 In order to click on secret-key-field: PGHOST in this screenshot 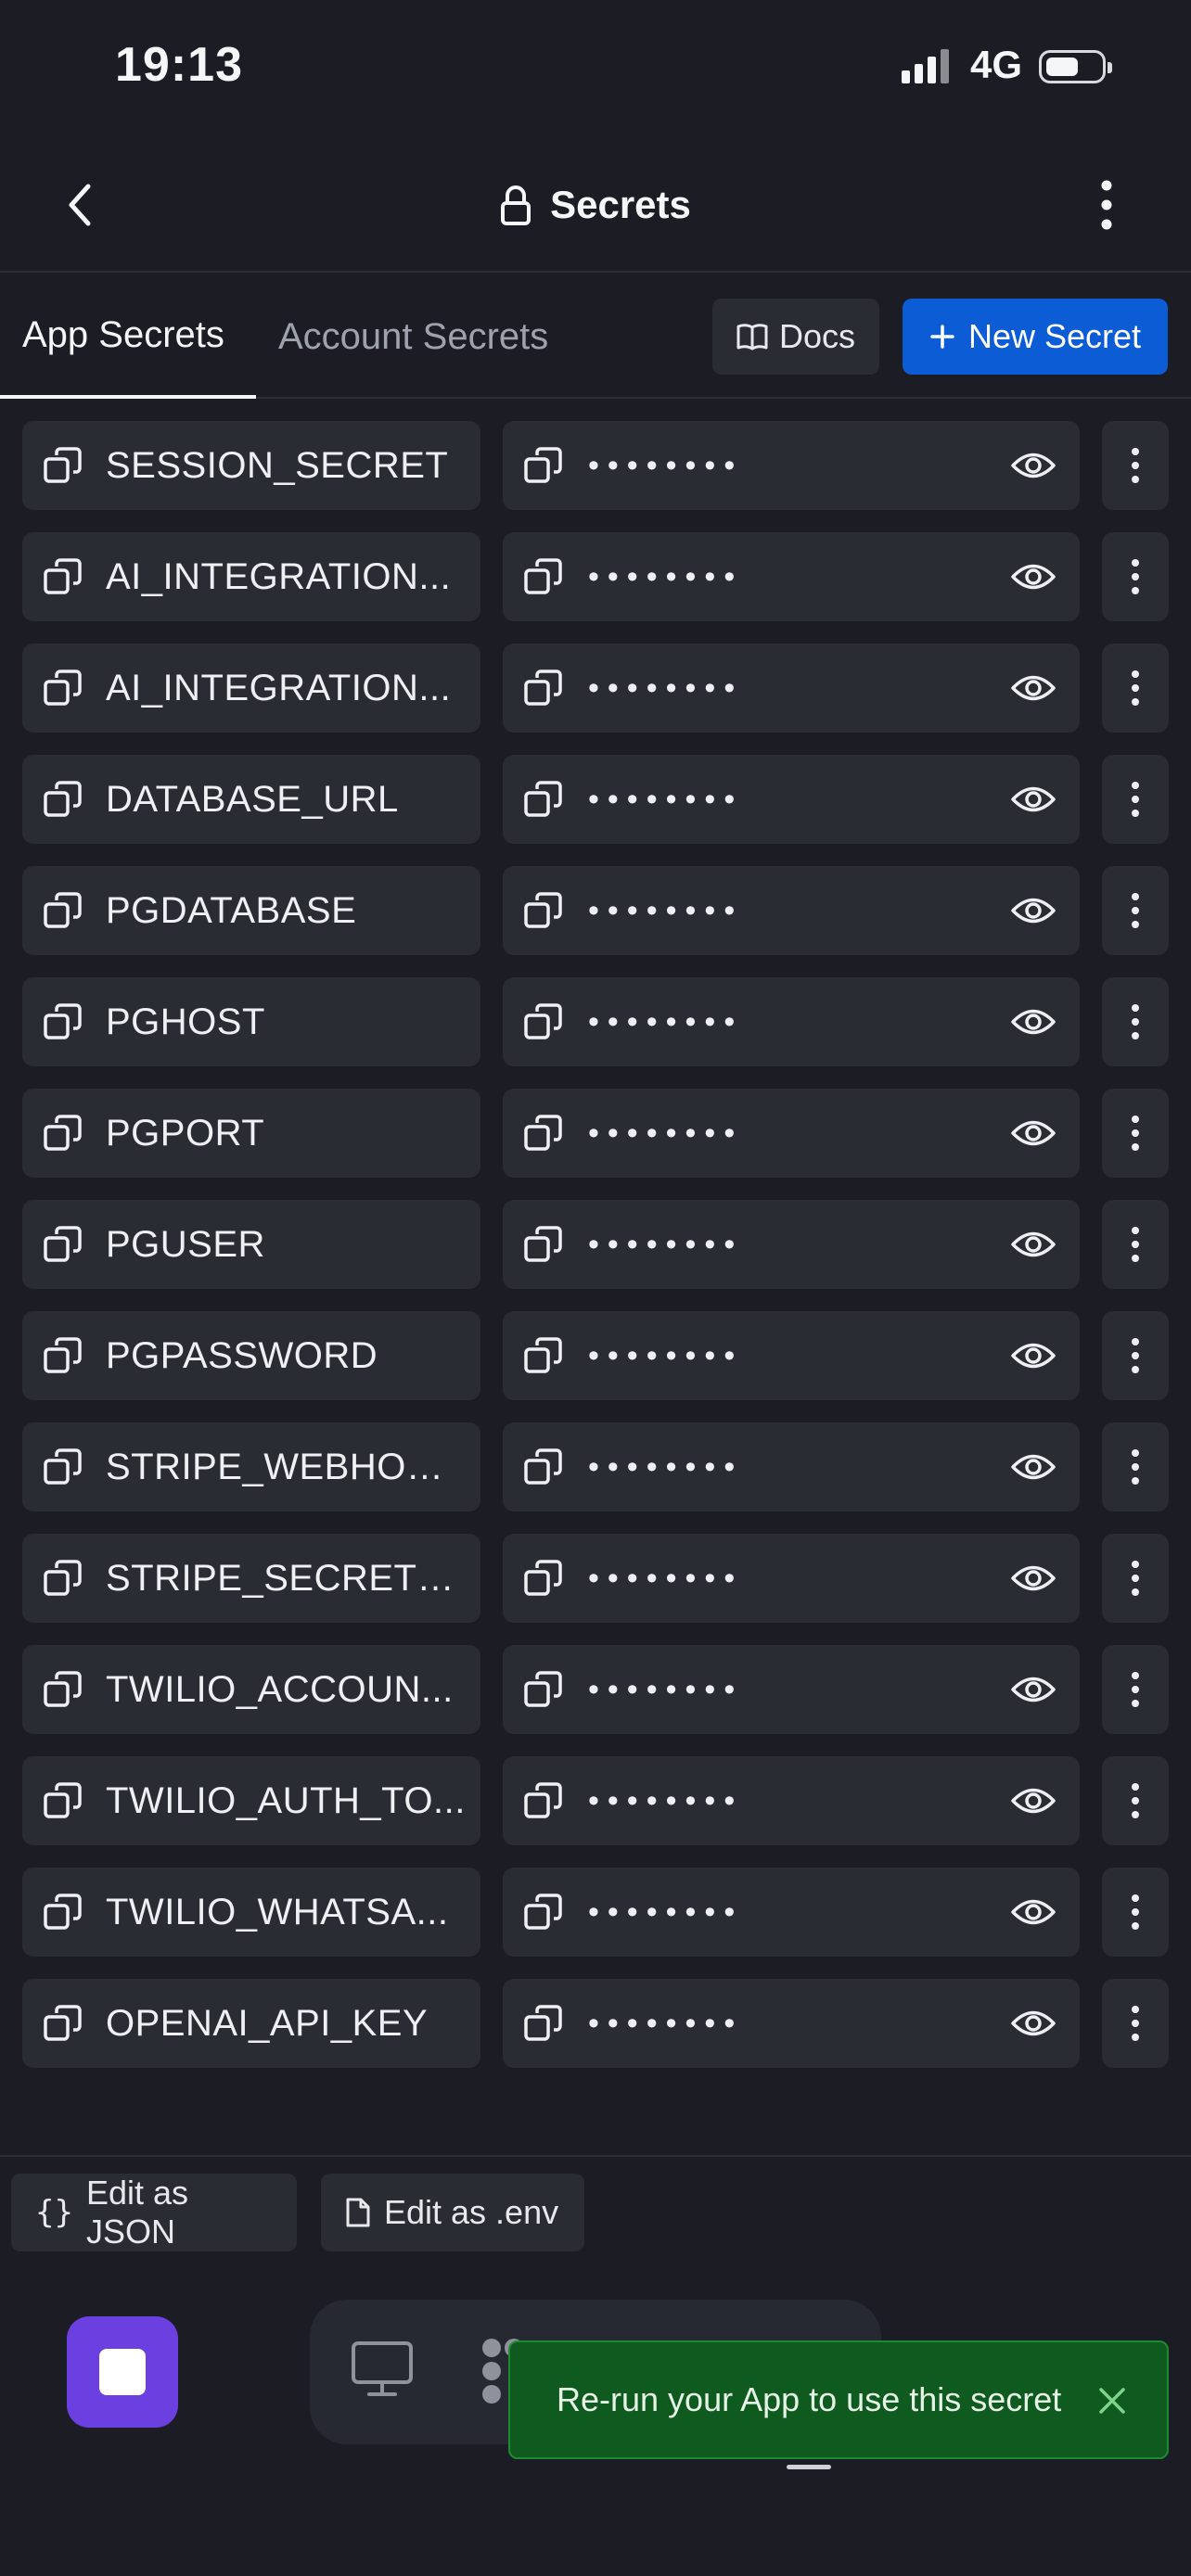, I will do `click(251, 1022)`.